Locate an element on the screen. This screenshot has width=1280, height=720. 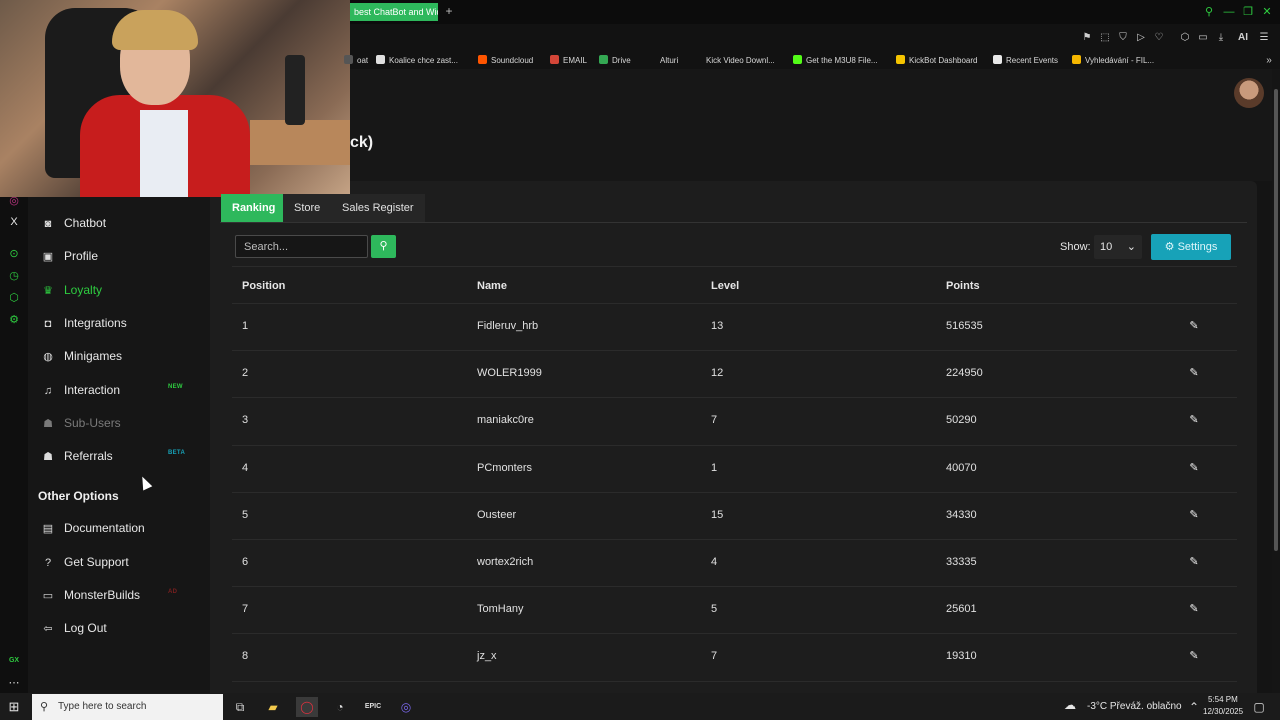
bookmark-item: oat is located at coordinates (356, 60).